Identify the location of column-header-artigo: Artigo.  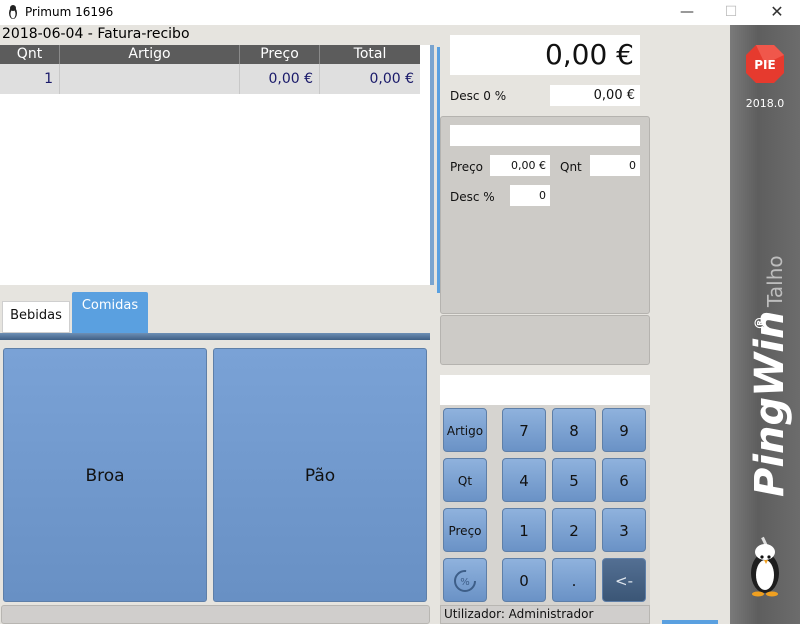
(150, 54).